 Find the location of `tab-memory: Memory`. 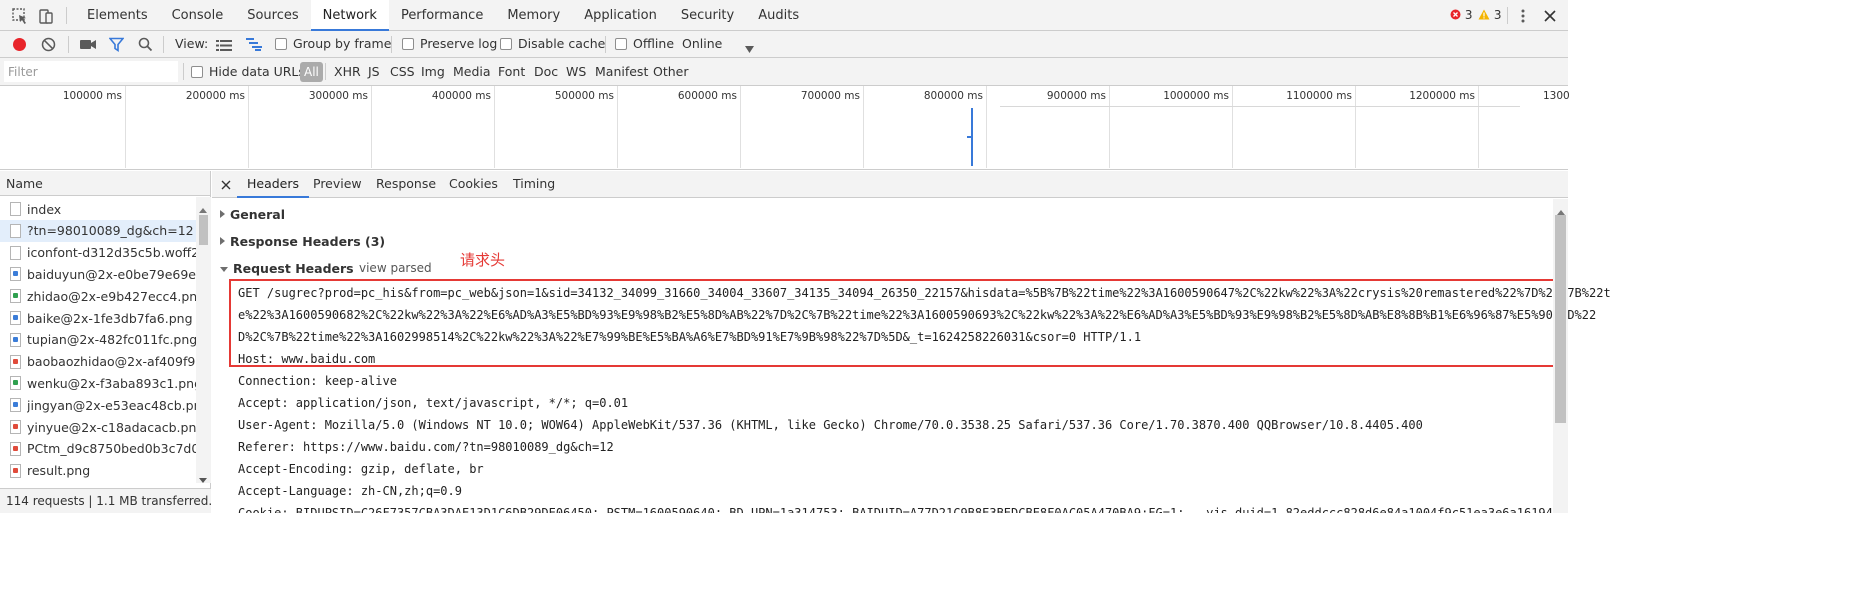

tab-memory: Memory is located at coordinates (533, 15).